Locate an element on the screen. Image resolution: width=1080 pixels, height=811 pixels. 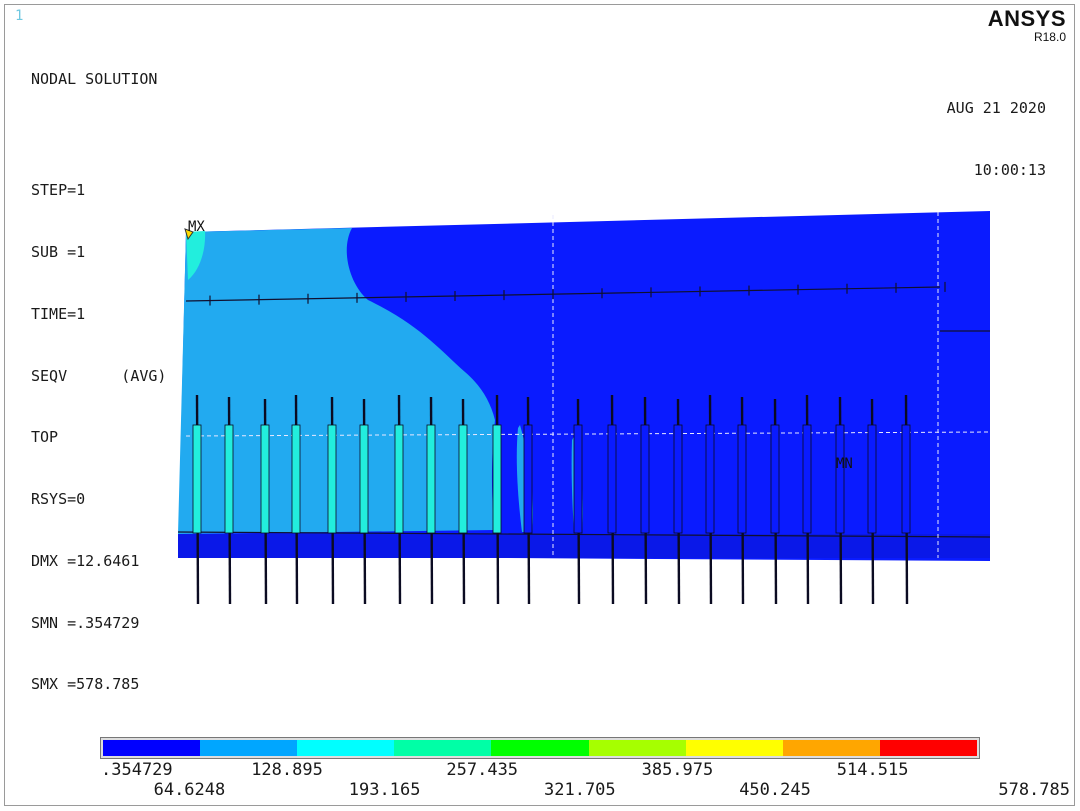
bottom-band is located at coordinates (584, 546).